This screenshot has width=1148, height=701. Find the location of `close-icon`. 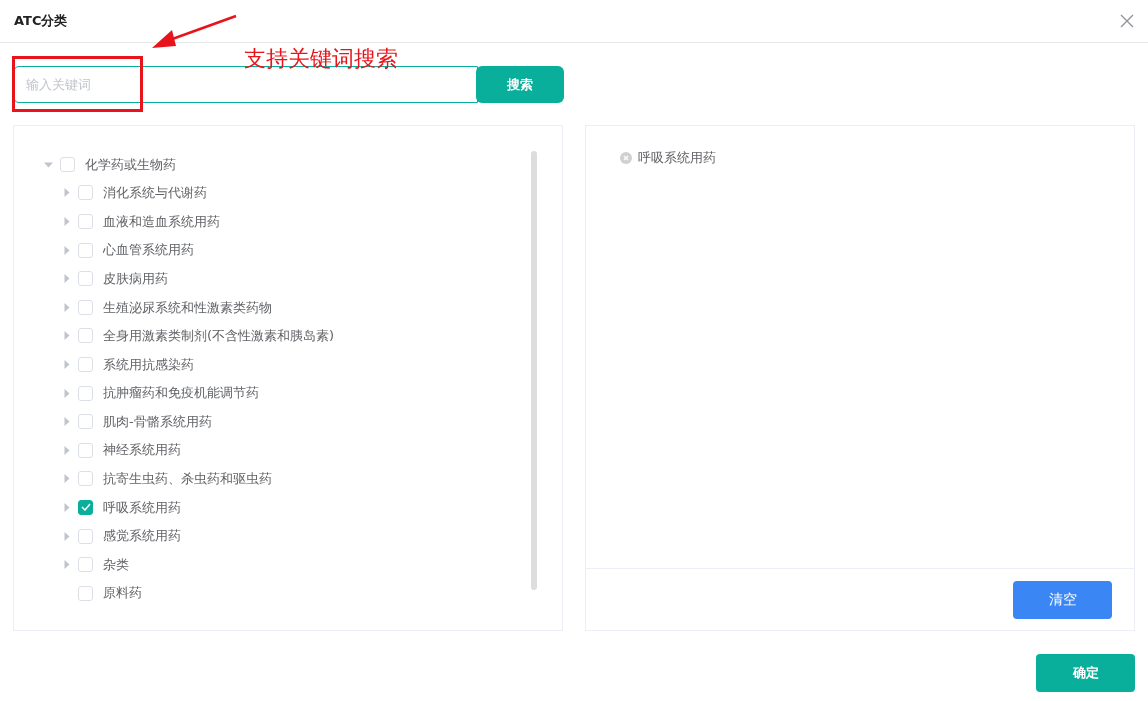

close-icon is located at coordinates (1127, 21).